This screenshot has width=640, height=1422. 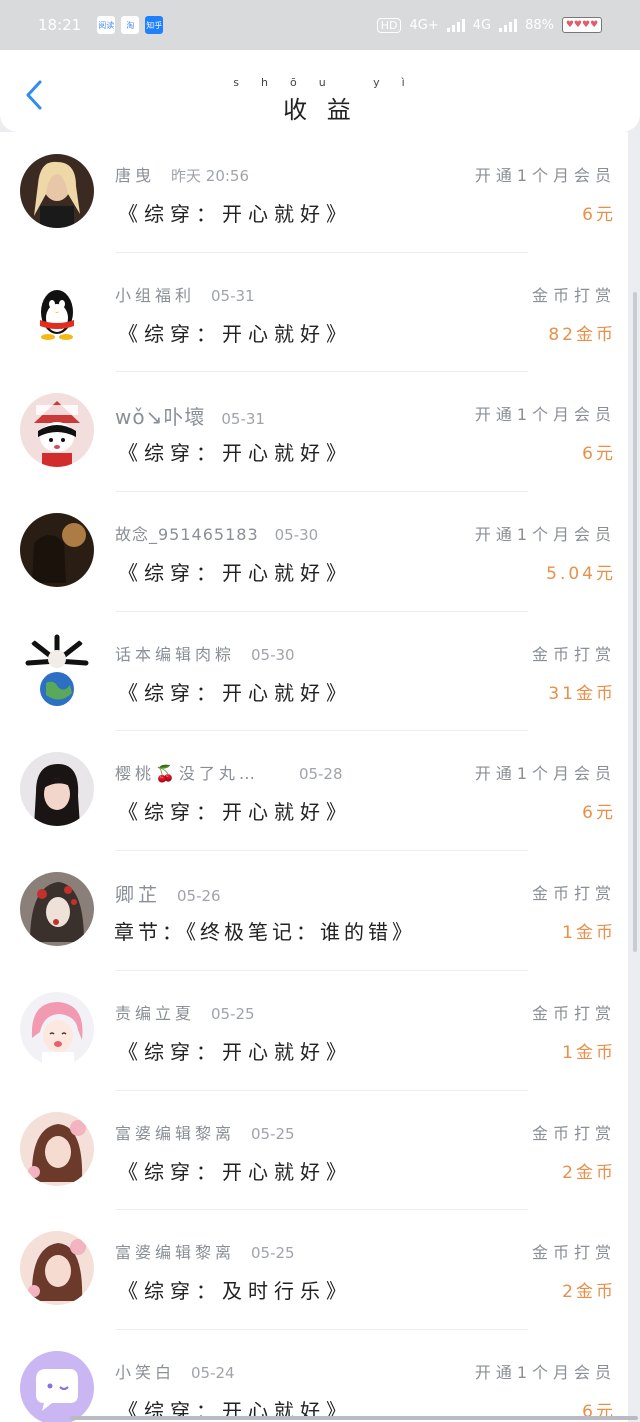 I want to click on user-name: 小组福利, so click(x=155, y=295).